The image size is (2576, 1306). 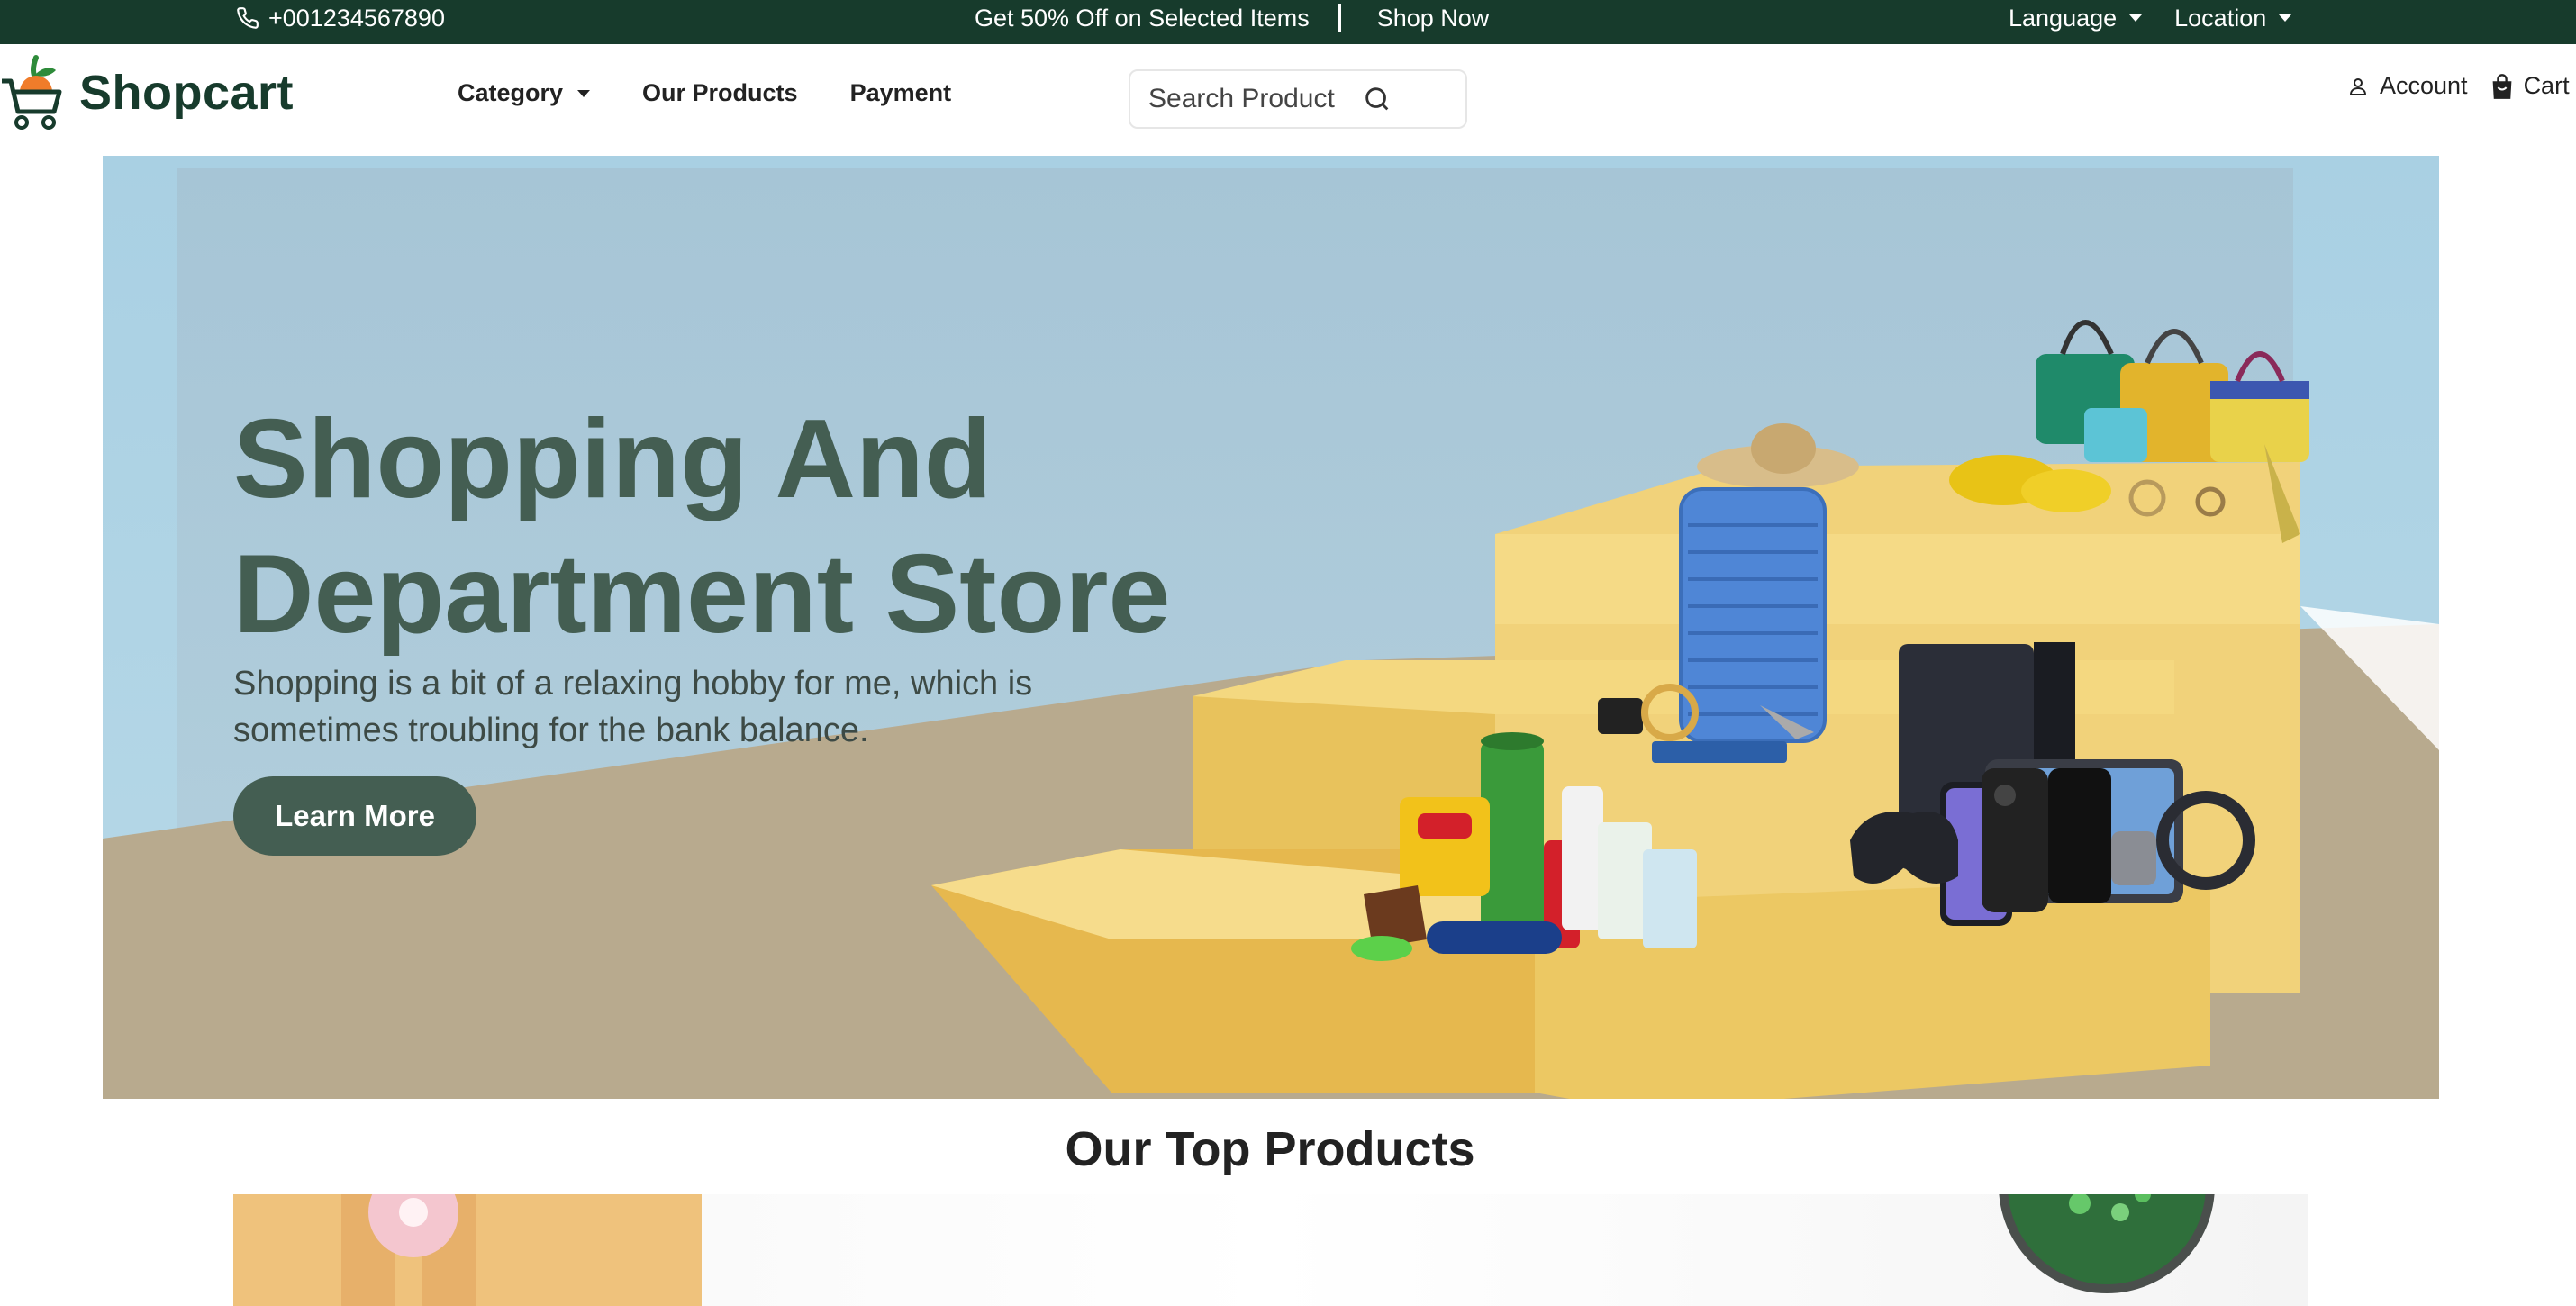 What do you see at coordinates (702, 527) in the screenshot?
I see `hero-title: Shopping And Department Store` at bounding box center [702, 527].